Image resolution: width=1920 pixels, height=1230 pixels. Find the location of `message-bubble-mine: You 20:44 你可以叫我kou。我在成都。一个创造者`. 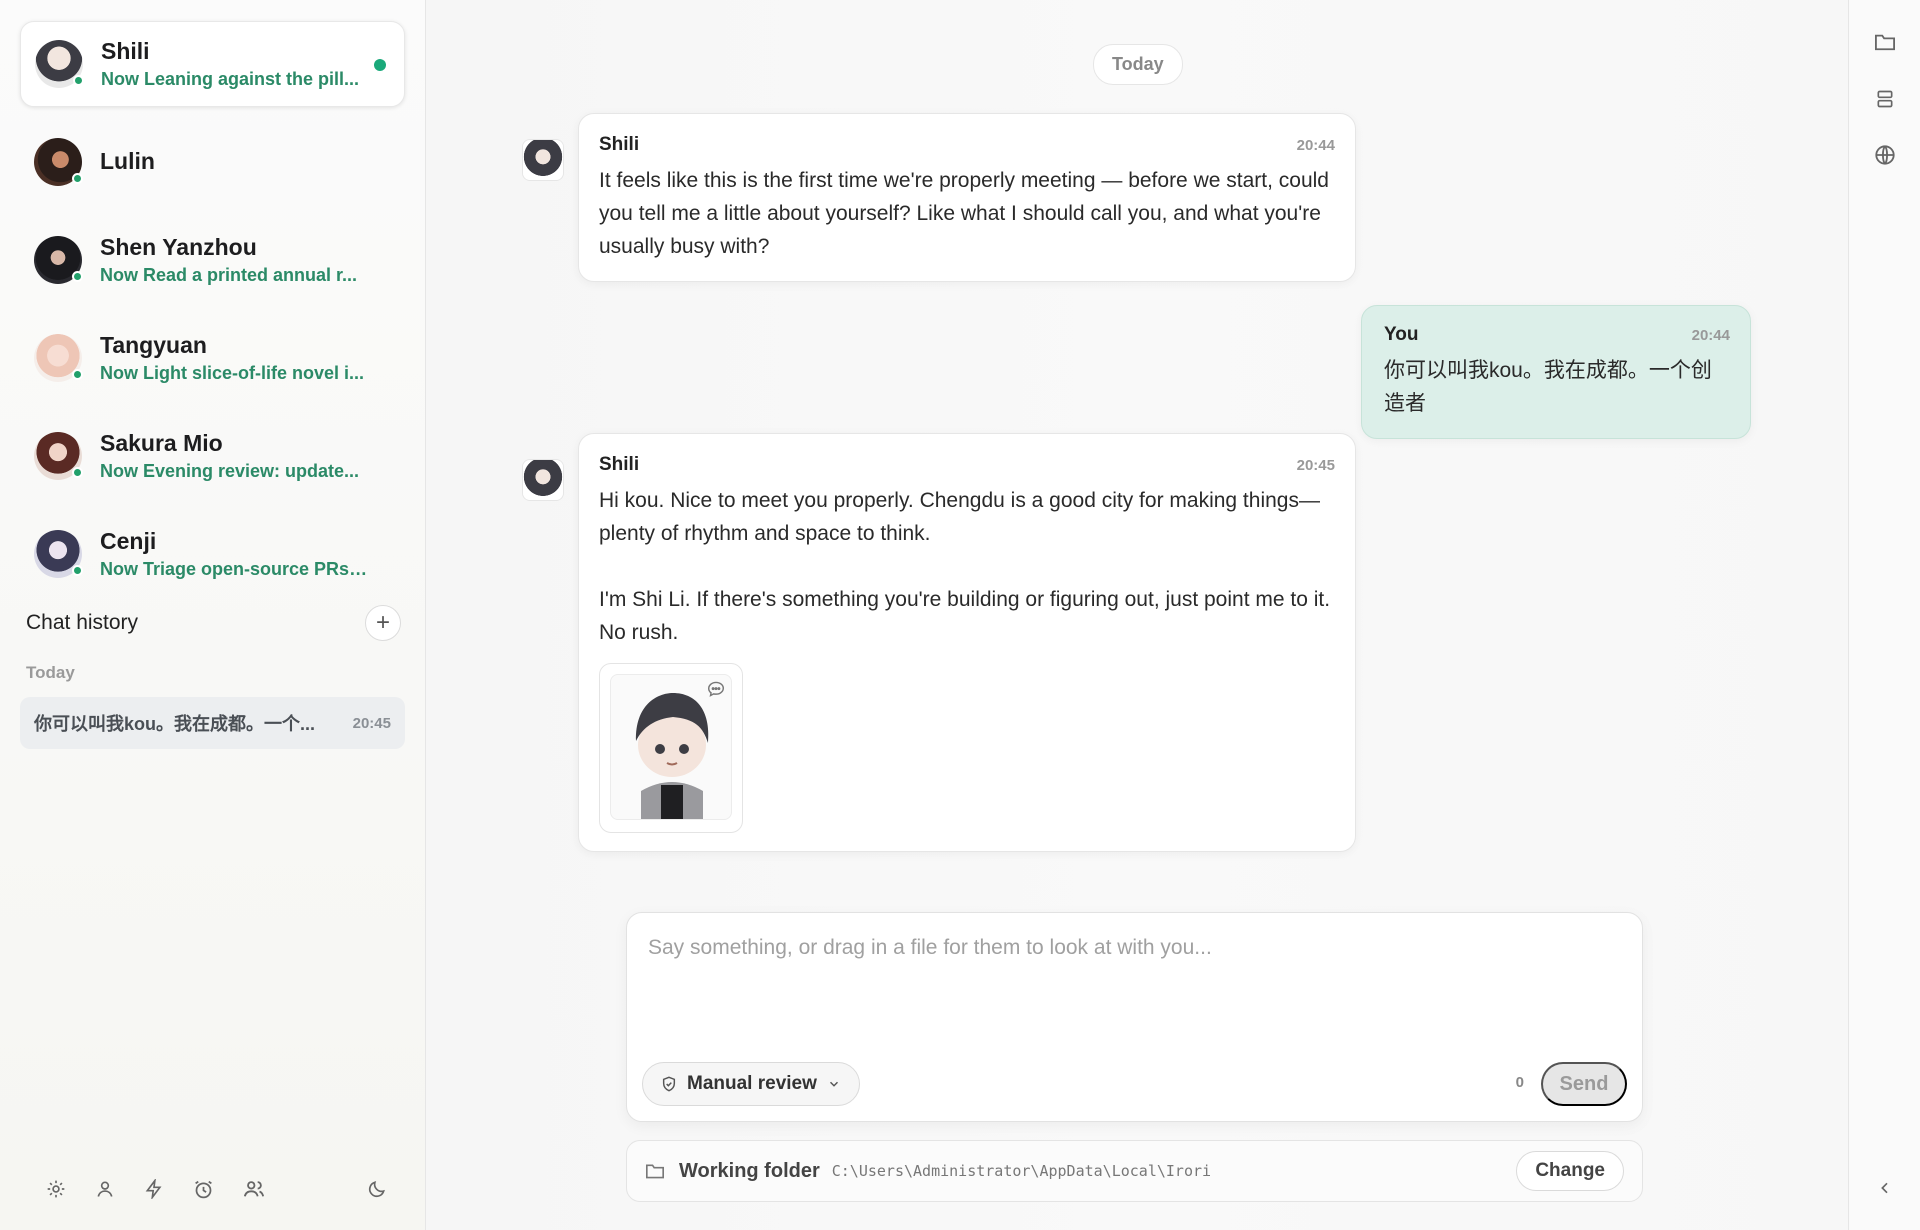

message-bubble-mine: You 20:44 你可以叫我kou。我在成都。一个创造者 is located at coordinates (1556, 372).